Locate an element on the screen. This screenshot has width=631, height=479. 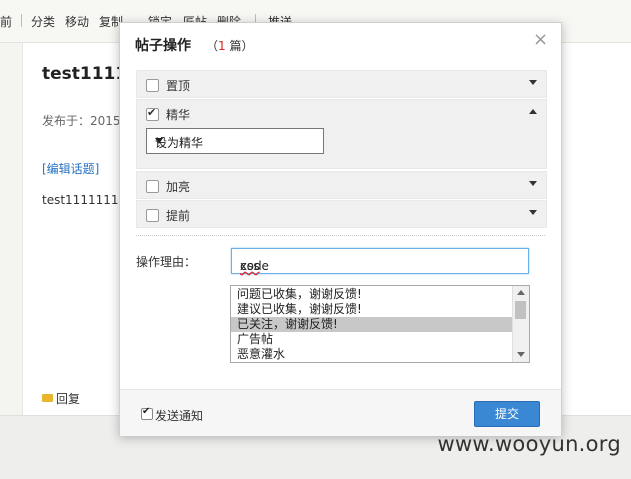
dialog-title: 帖子操作 is located at coordinates (163, 46).